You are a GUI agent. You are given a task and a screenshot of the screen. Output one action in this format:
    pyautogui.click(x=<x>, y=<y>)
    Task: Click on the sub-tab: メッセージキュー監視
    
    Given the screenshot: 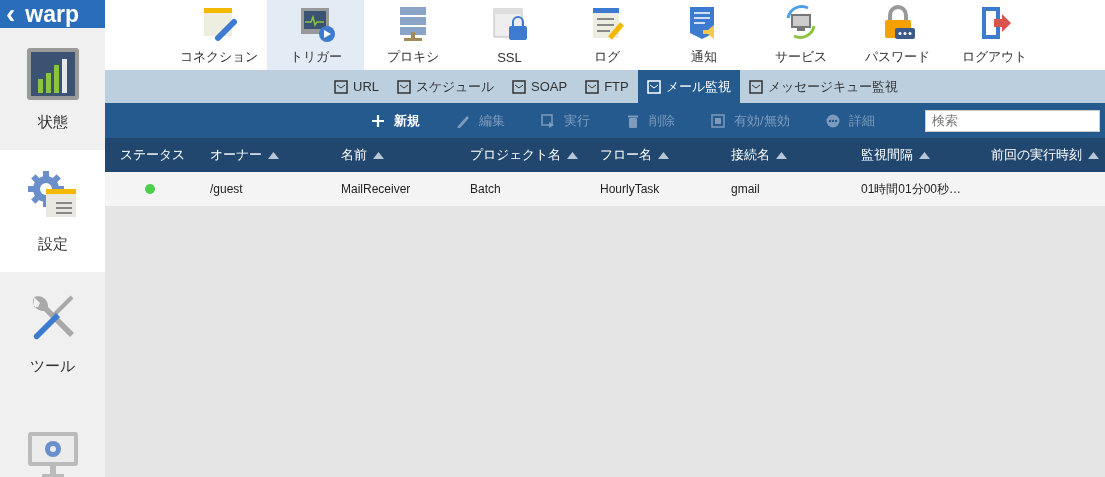 What is the action you would take?
    pyautogui.click(x=823, y=86)
    